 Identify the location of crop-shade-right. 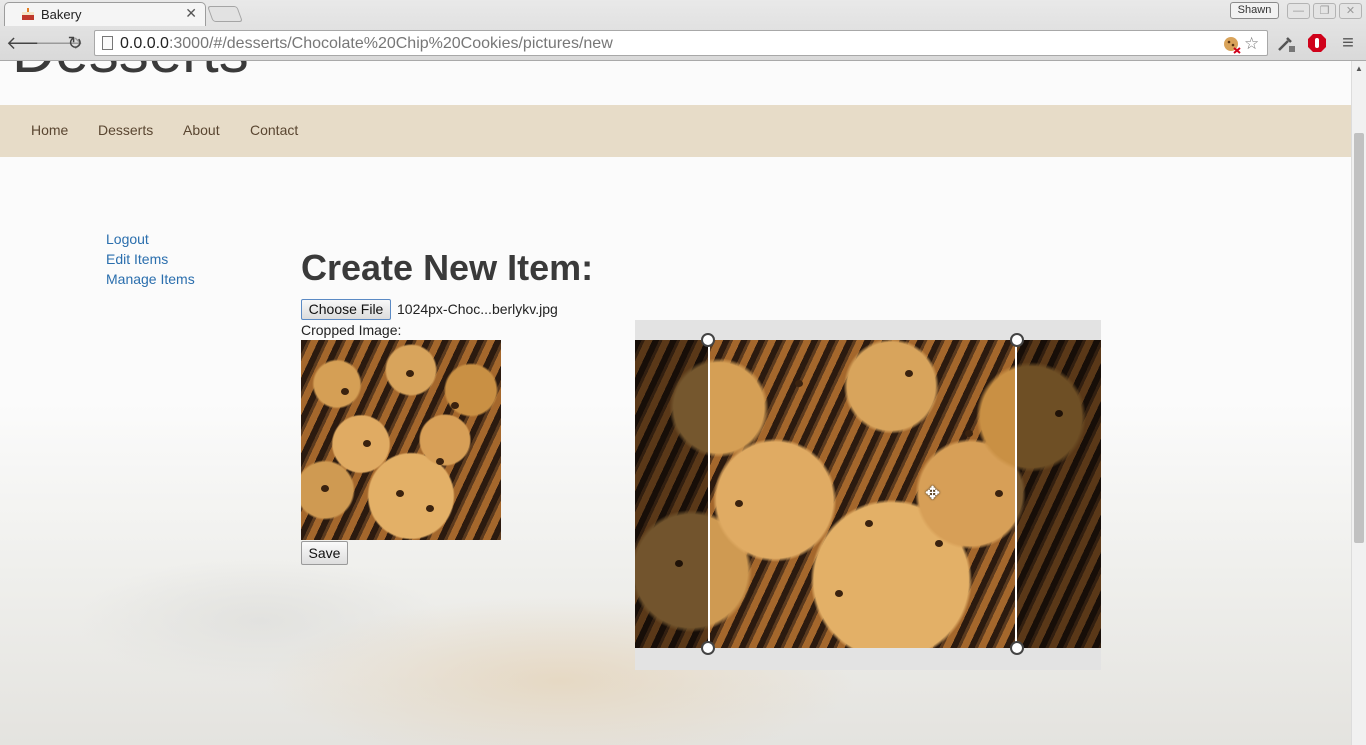
(1059, 494).